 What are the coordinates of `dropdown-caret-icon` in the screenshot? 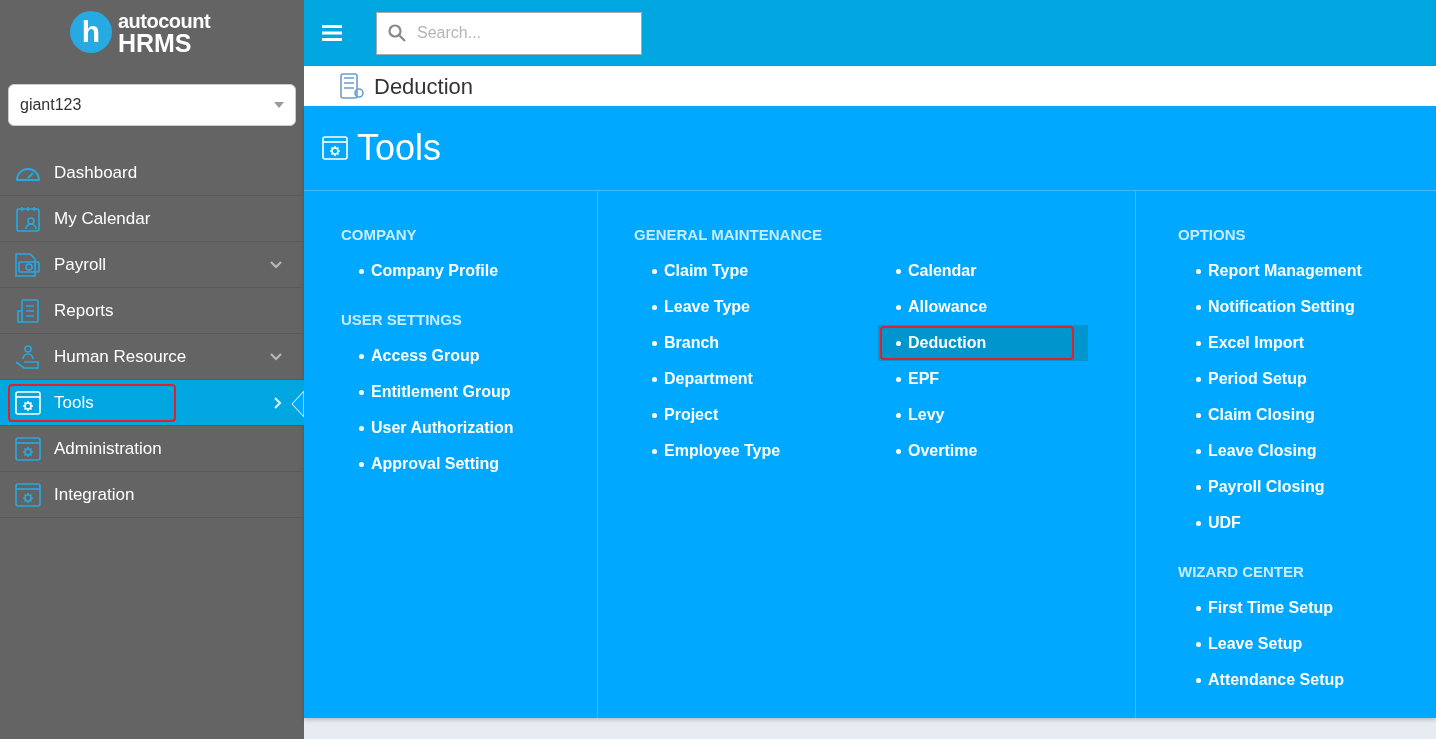 It's located at (279, 105).